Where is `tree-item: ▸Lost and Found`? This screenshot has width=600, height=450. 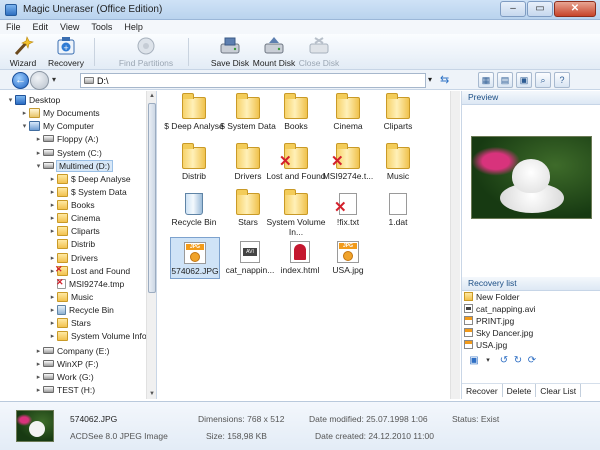 tree-item: ▸Lost and Found is located at coordinates (89, 270).